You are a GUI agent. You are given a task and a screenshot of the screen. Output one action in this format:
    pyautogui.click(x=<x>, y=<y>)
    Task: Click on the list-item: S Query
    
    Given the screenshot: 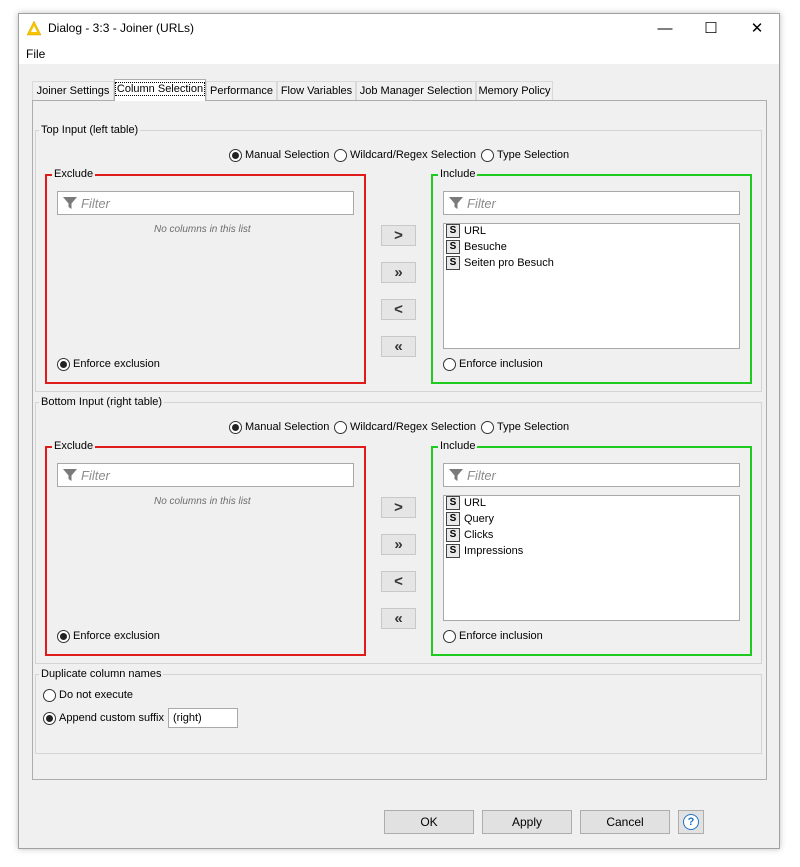 What is the action you would take?
    pyautogui.click(x=470, y=520)
    